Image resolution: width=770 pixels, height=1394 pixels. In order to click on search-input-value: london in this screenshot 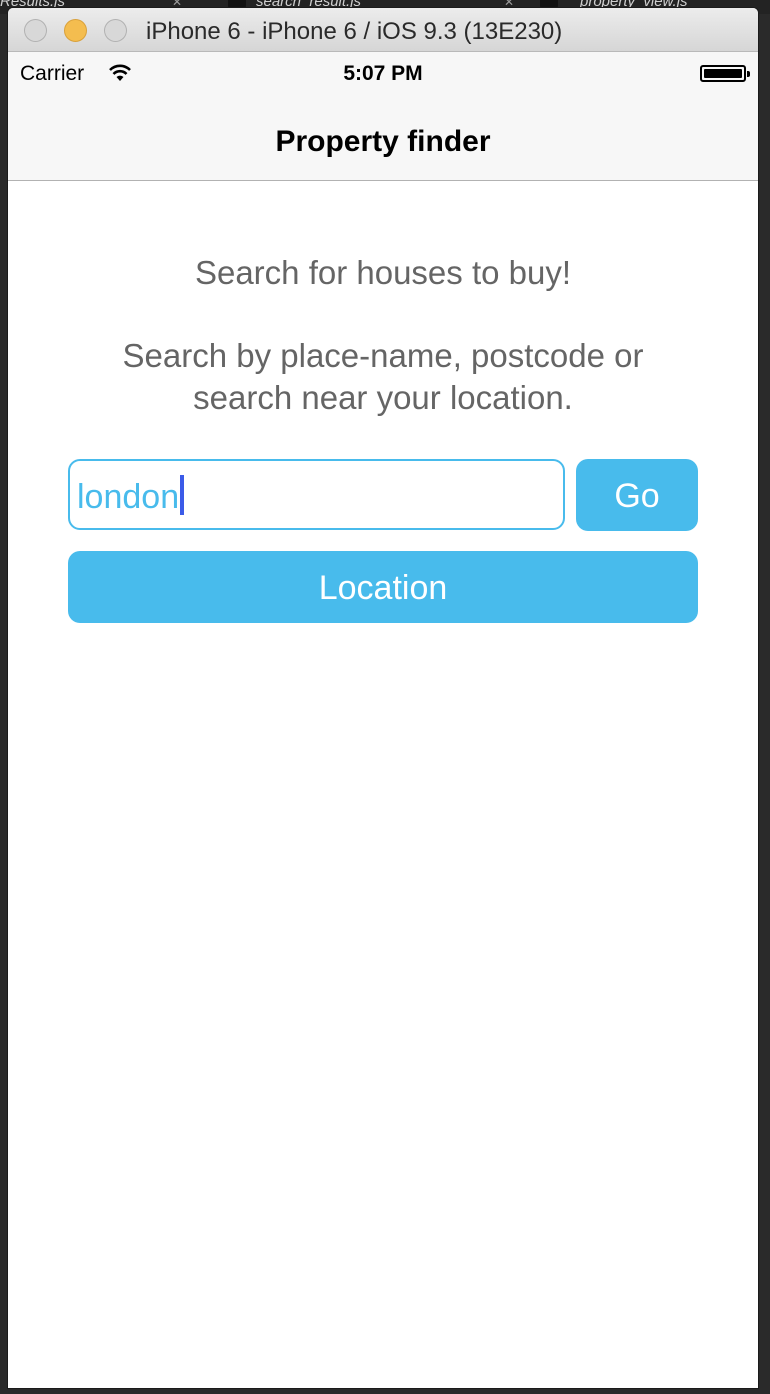, I will do `click(128, 497)`.